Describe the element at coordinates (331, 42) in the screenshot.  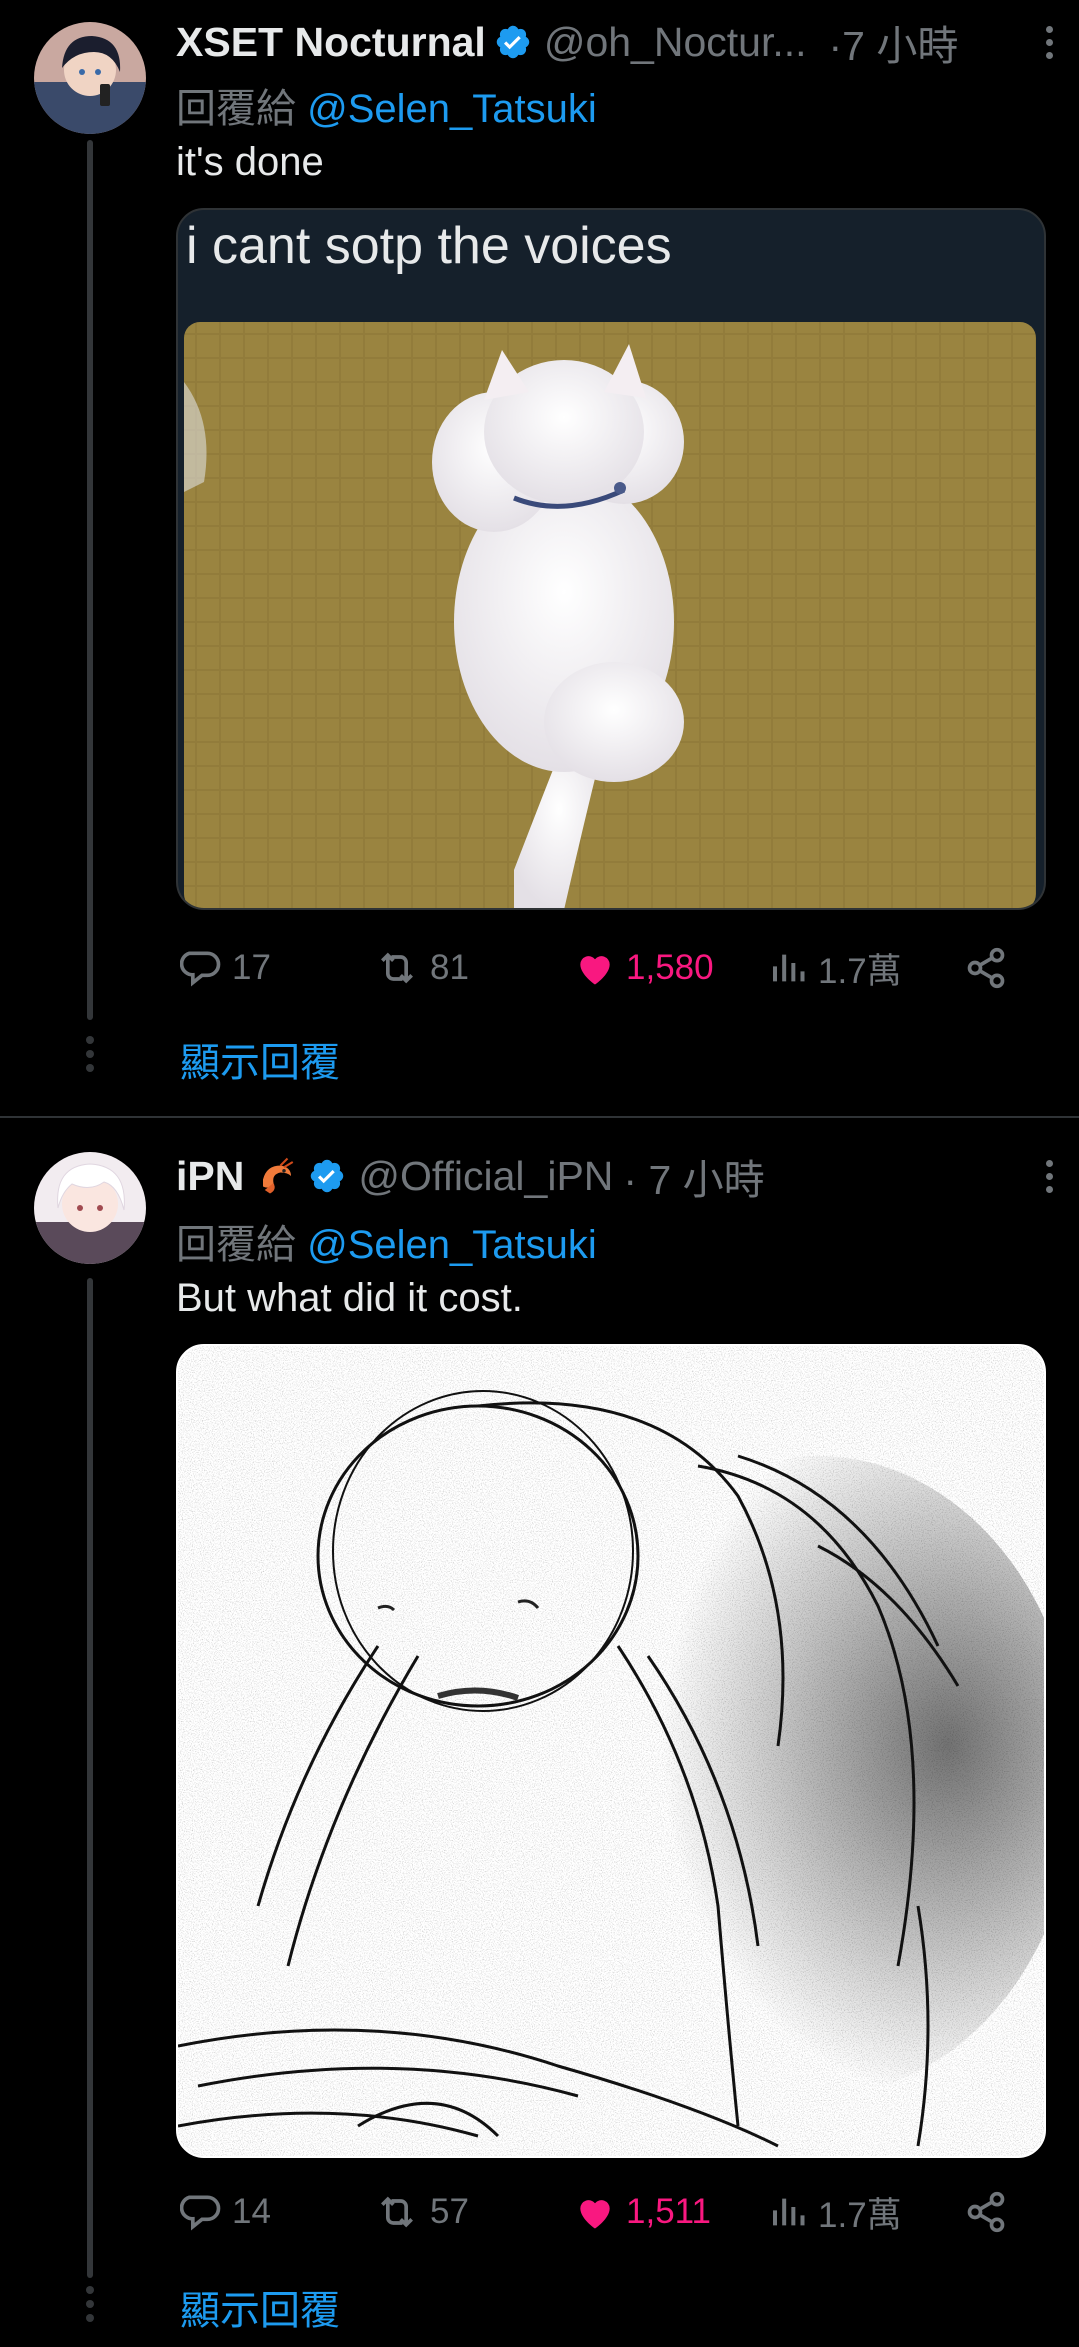
I see `display-name: XSET Nocturnal` at that location.